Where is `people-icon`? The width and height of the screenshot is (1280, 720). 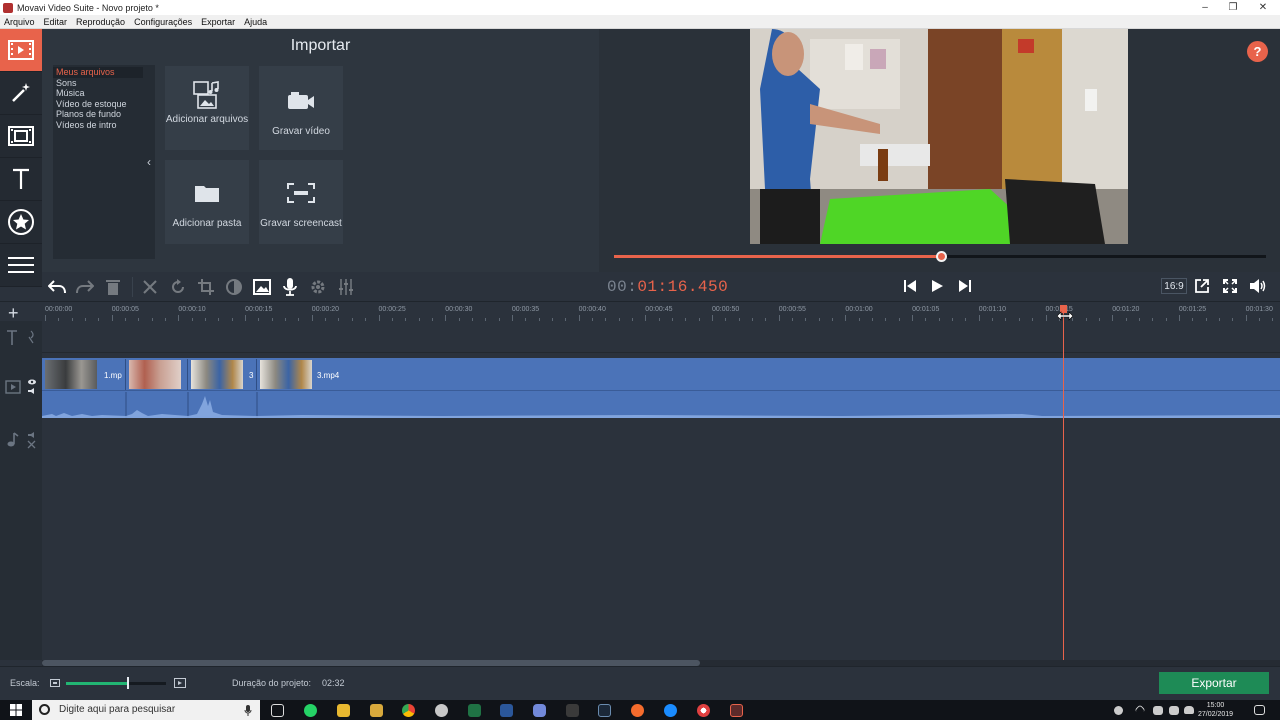
people-icon is located at coordinates (1118, 710).